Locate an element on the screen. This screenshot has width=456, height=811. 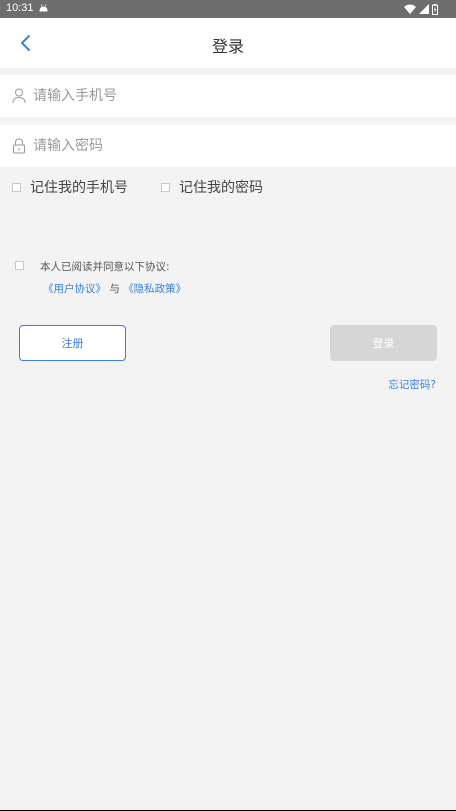
android-notification-icon is located at coordinates (43, 8).